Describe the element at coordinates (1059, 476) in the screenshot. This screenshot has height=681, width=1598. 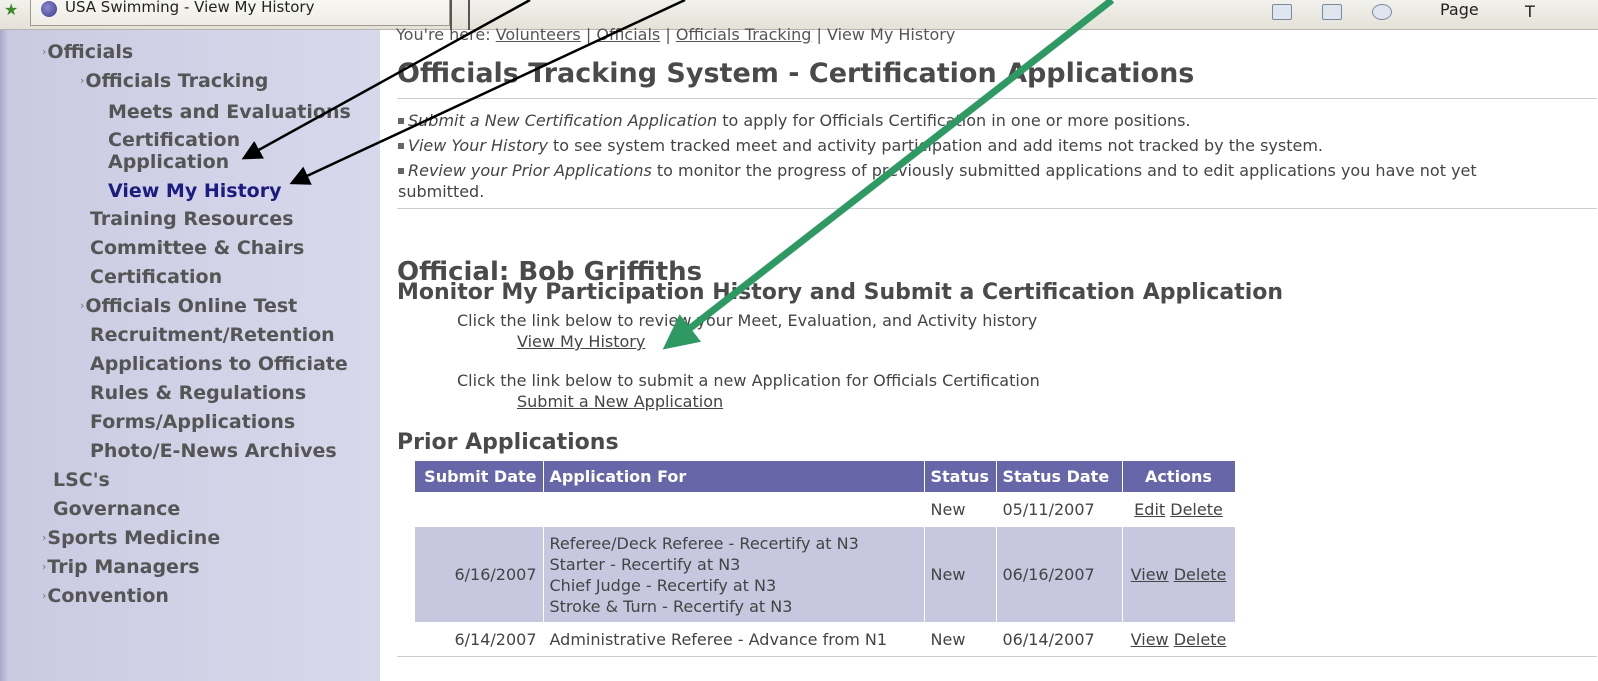
I see `header-status-date: Status Date` at that location.